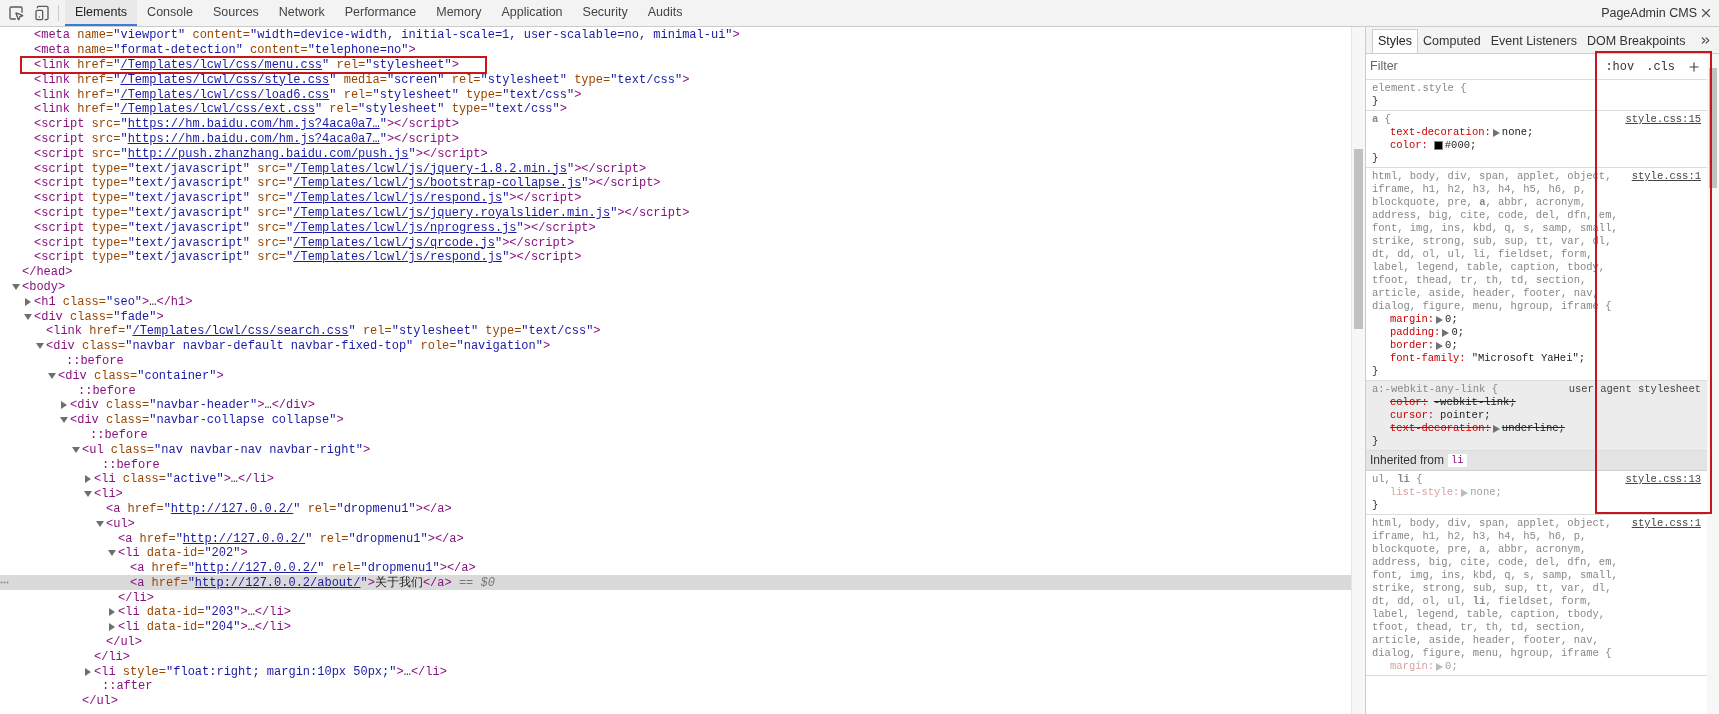  Describe the element at coordinates (1395, 41) in the screenshot. I see `sidebar-tab: Styles` at that location.